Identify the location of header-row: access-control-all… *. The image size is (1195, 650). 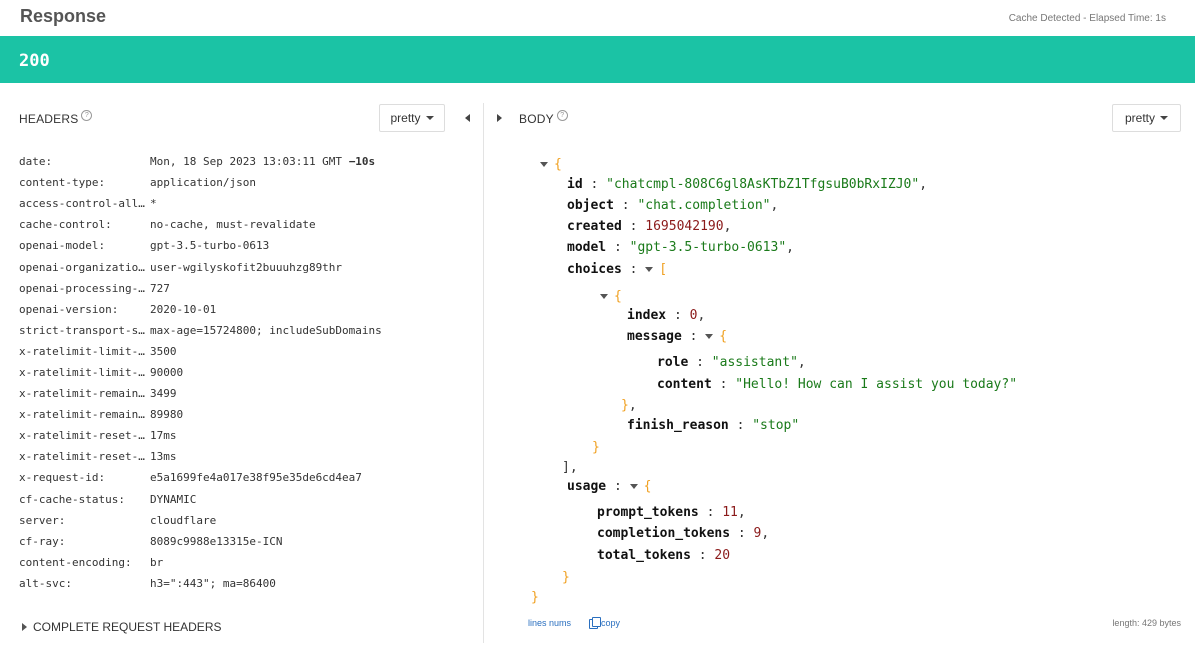
(200, 203).